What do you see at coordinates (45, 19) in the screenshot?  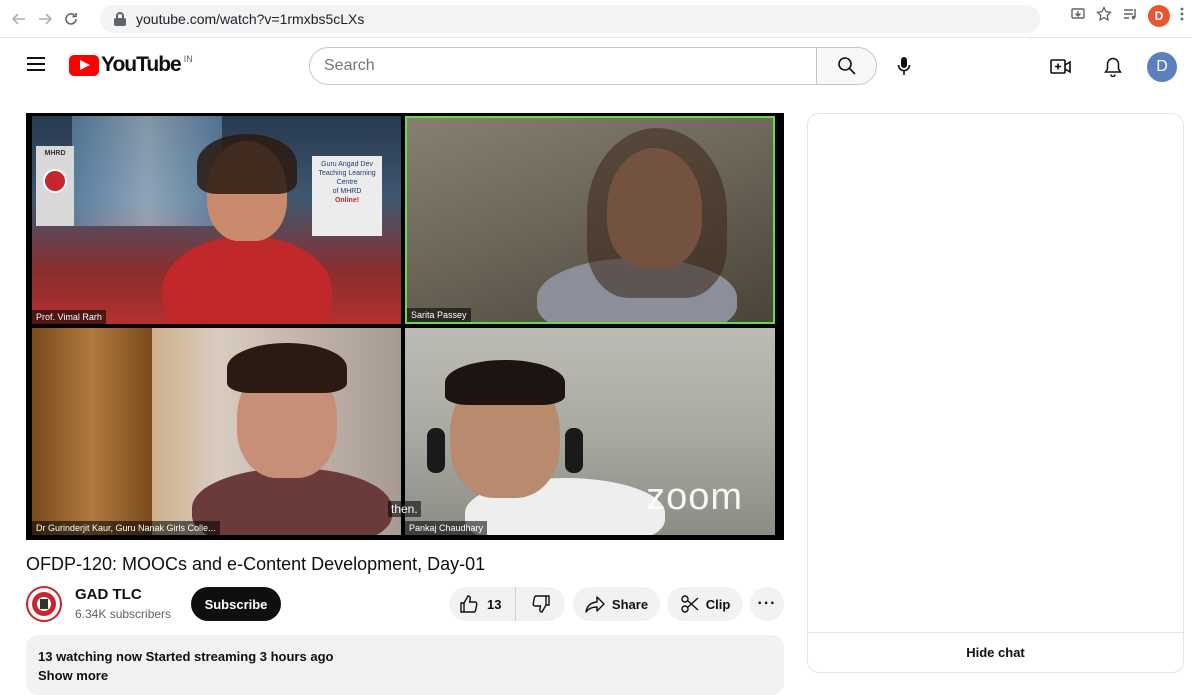 I see `forward-arrow-icon` at bounding box center [45, 19].